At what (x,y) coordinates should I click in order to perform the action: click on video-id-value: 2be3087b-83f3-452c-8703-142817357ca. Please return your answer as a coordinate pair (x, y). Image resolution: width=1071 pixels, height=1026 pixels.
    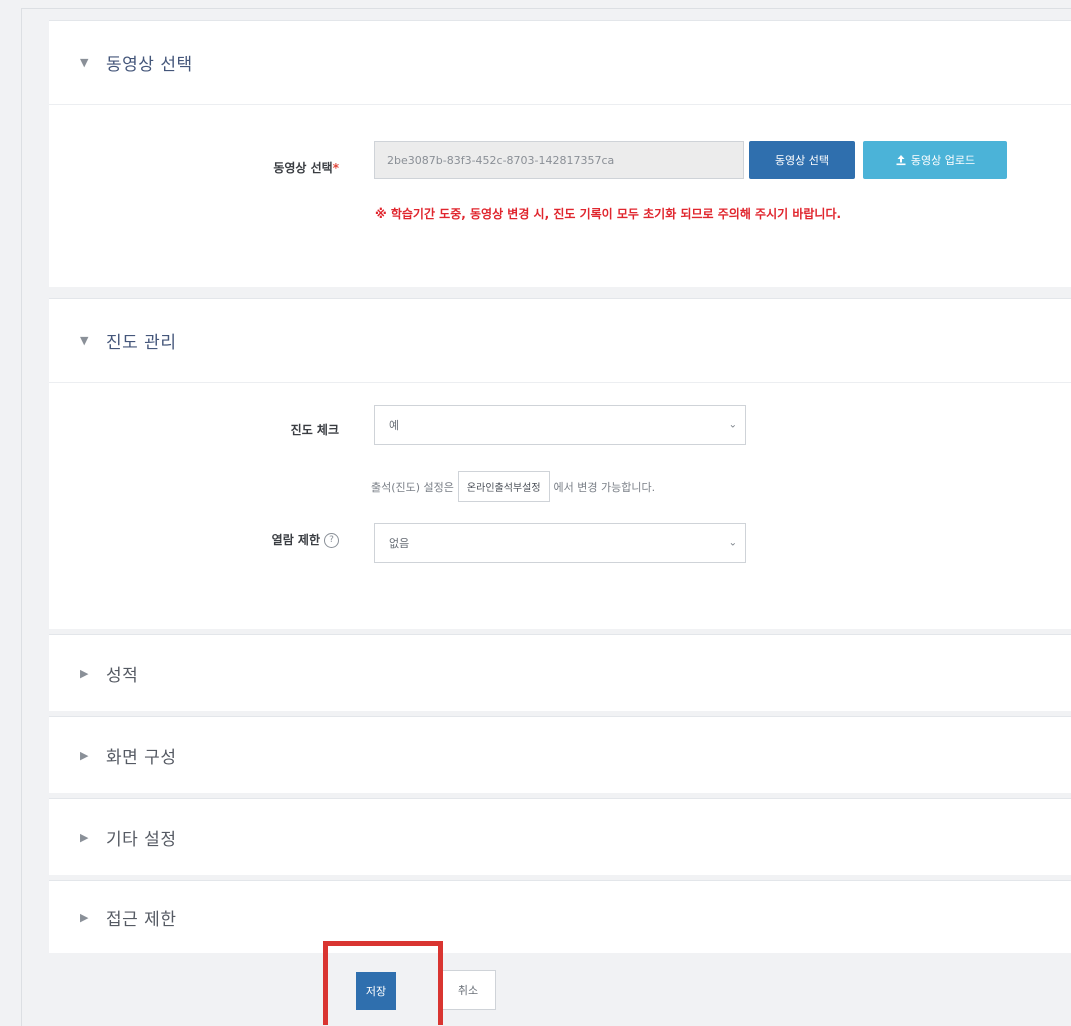
    Looking at the image, I should click on (501, 160).